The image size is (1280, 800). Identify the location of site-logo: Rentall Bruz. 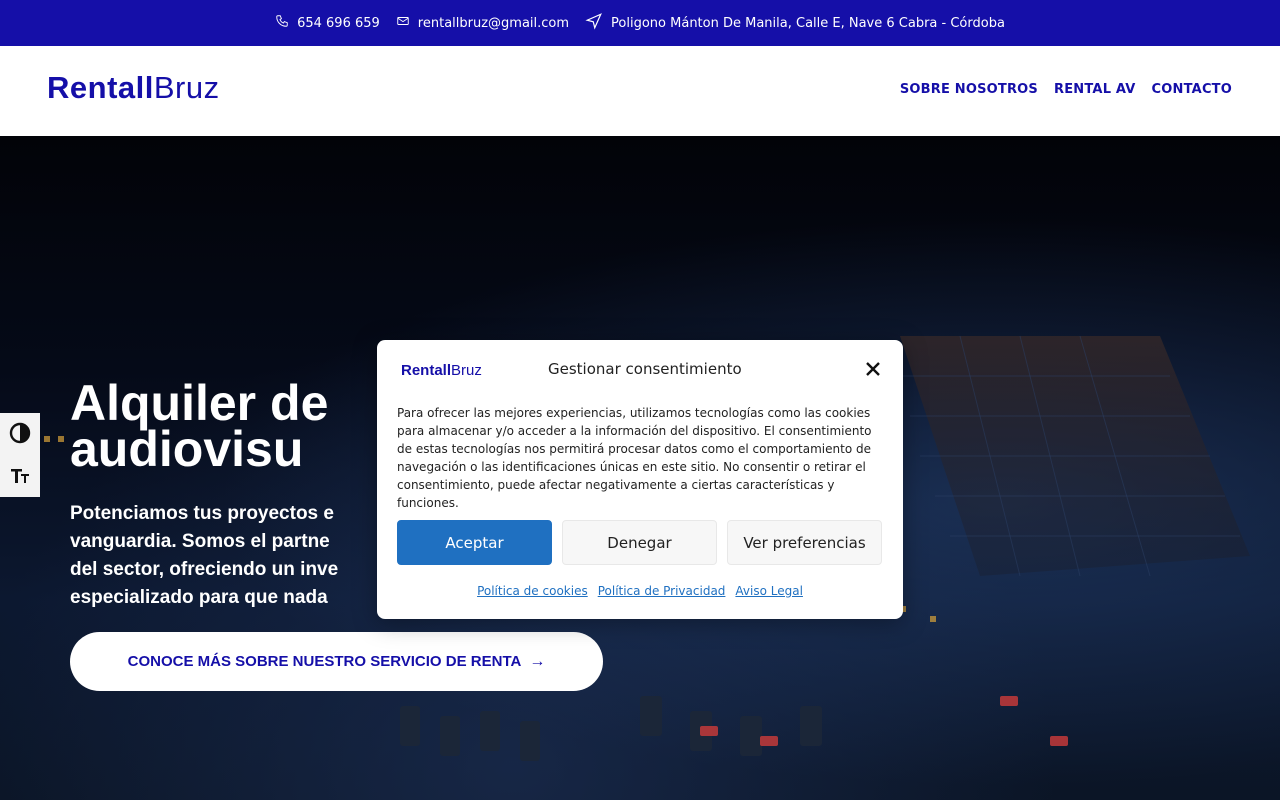
(133, 88).